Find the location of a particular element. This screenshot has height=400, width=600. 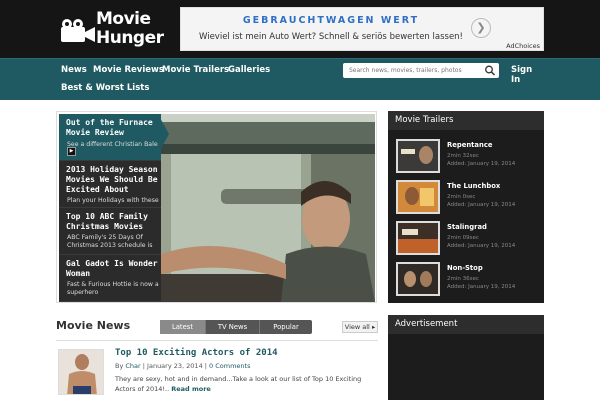

nav-item-best-worst-lists: Best & Worst Lists is located at coordinates (105, 88).